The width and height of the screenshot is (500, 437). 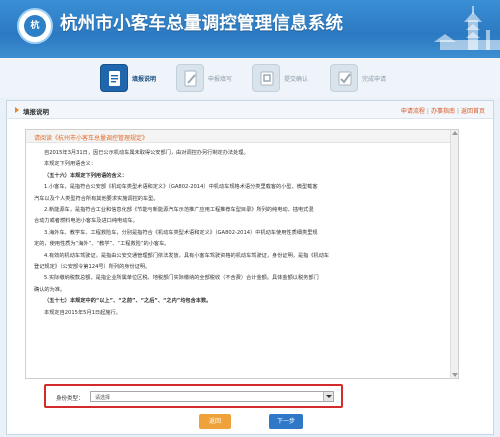 I want to click on header-links: 申请流程 | 办事指南 | 返回首页, so click(x=443, y=110).